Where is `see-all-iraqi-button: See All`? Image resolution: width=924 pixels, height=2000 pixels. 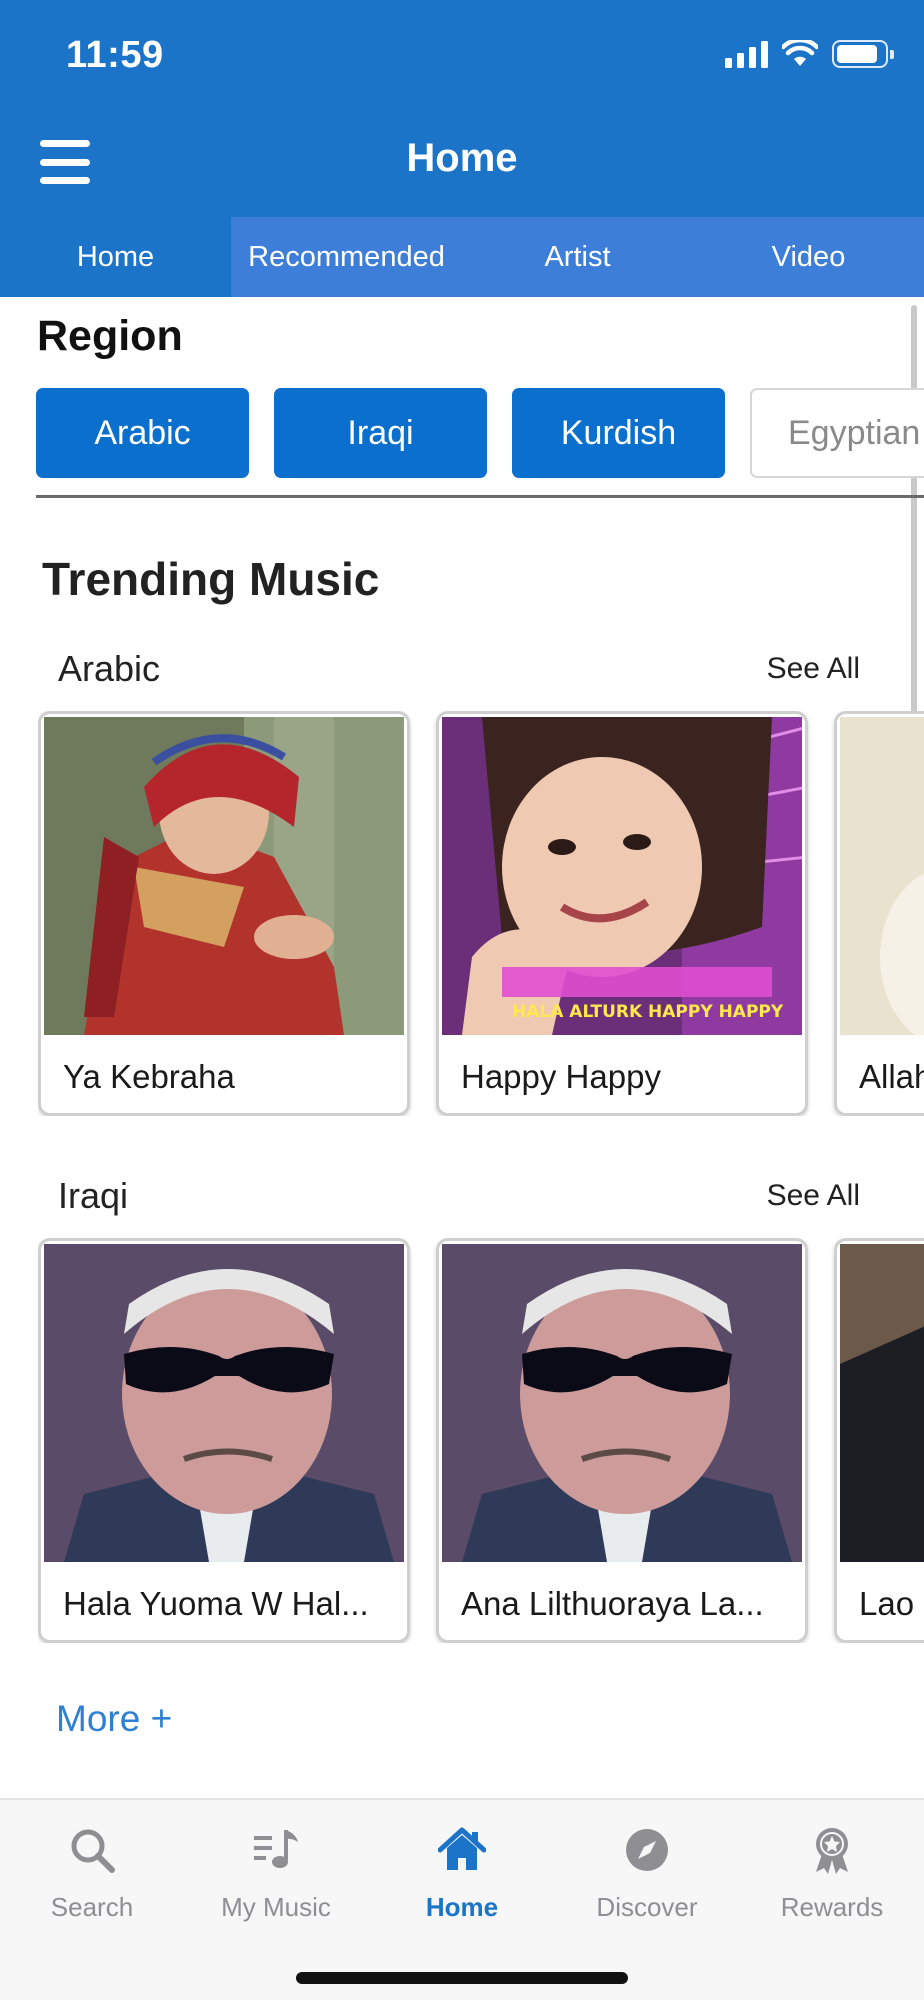
see-all-iraqi-button: See All is located at coordinates (813, 1196).